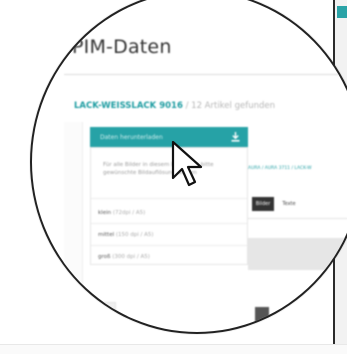  What do you see at coordinates (280, 168) in the screenshot?
I see `breadcrumb: AURA / AURA 3711 / LACK-W` at bounding box center [280, 168].